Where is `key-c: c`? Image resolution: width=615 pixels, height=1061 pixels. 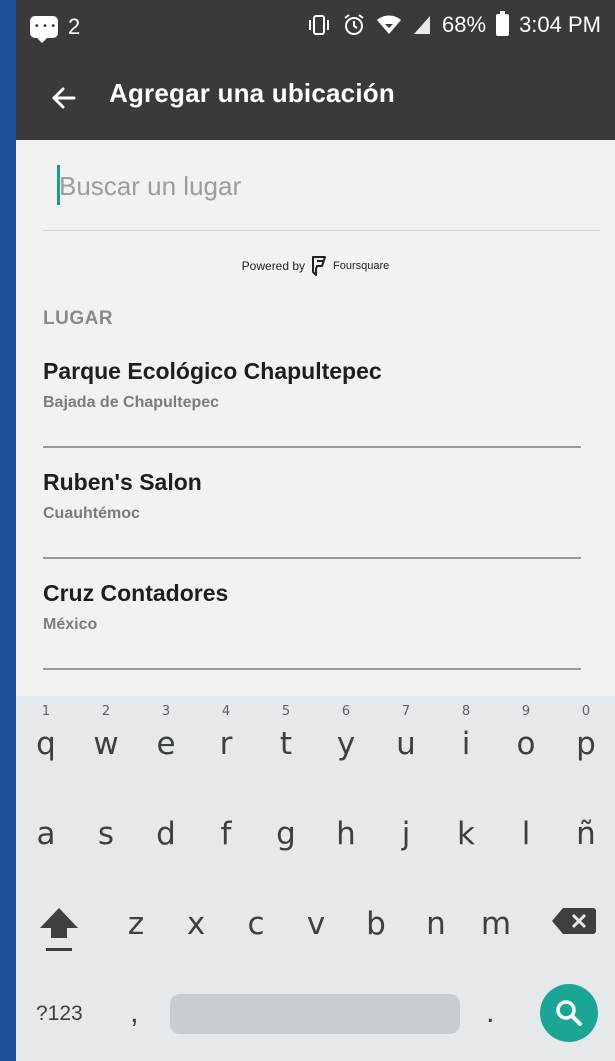
key-c: c is located at coordinates (256, 924).